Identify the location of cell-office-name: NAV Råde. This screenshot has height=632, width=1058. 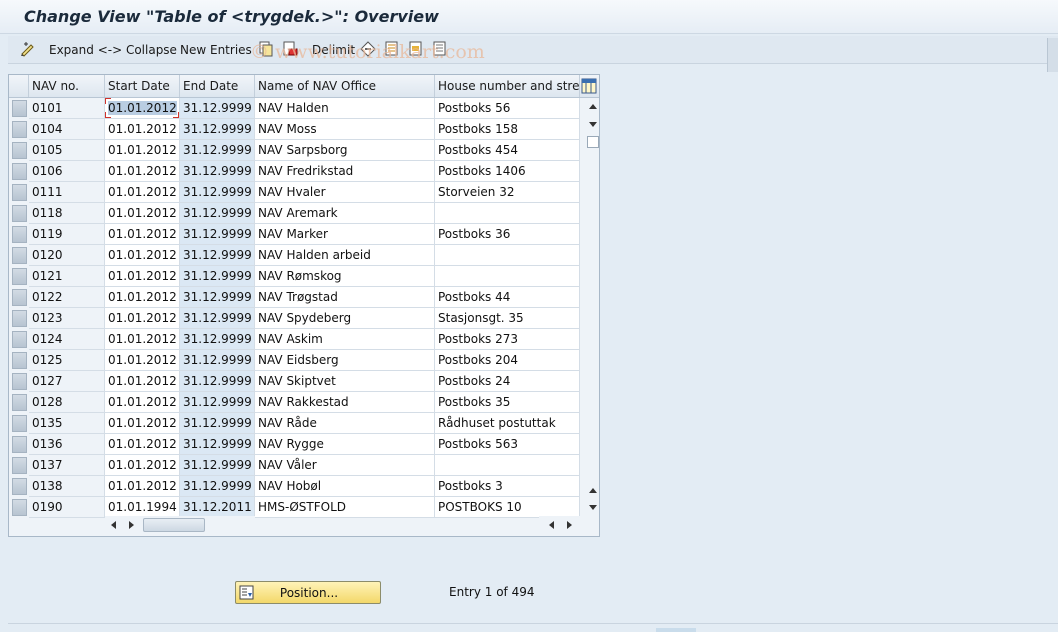
(345, 423).